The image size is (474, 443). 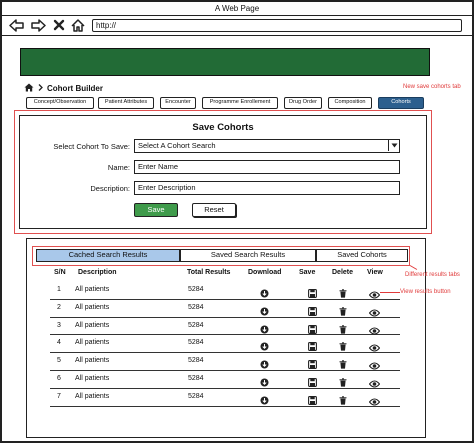 What do you see at coordinates (267, 146) in the screenshot?
I see `cohort-select: Select A Cohort Search` at bounding box center [267, 146].